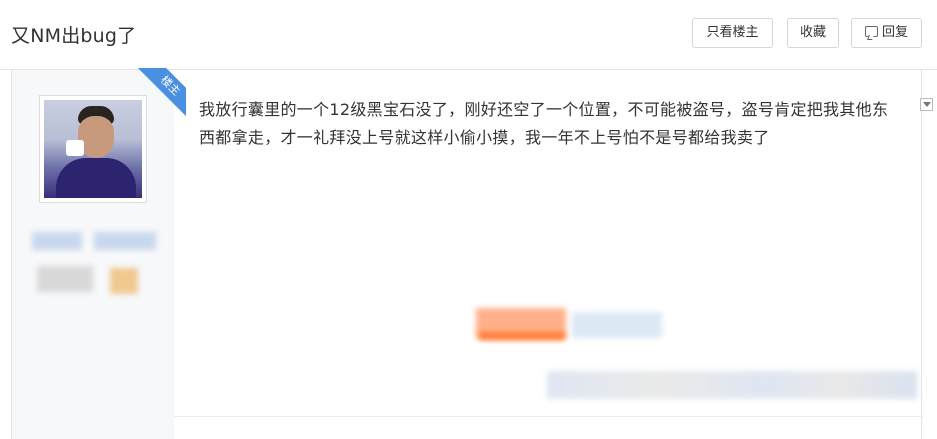  Describe the element at coordinates (74, 36) in the screenshot. I see `thread-title: 又NM出bug了` at that location.